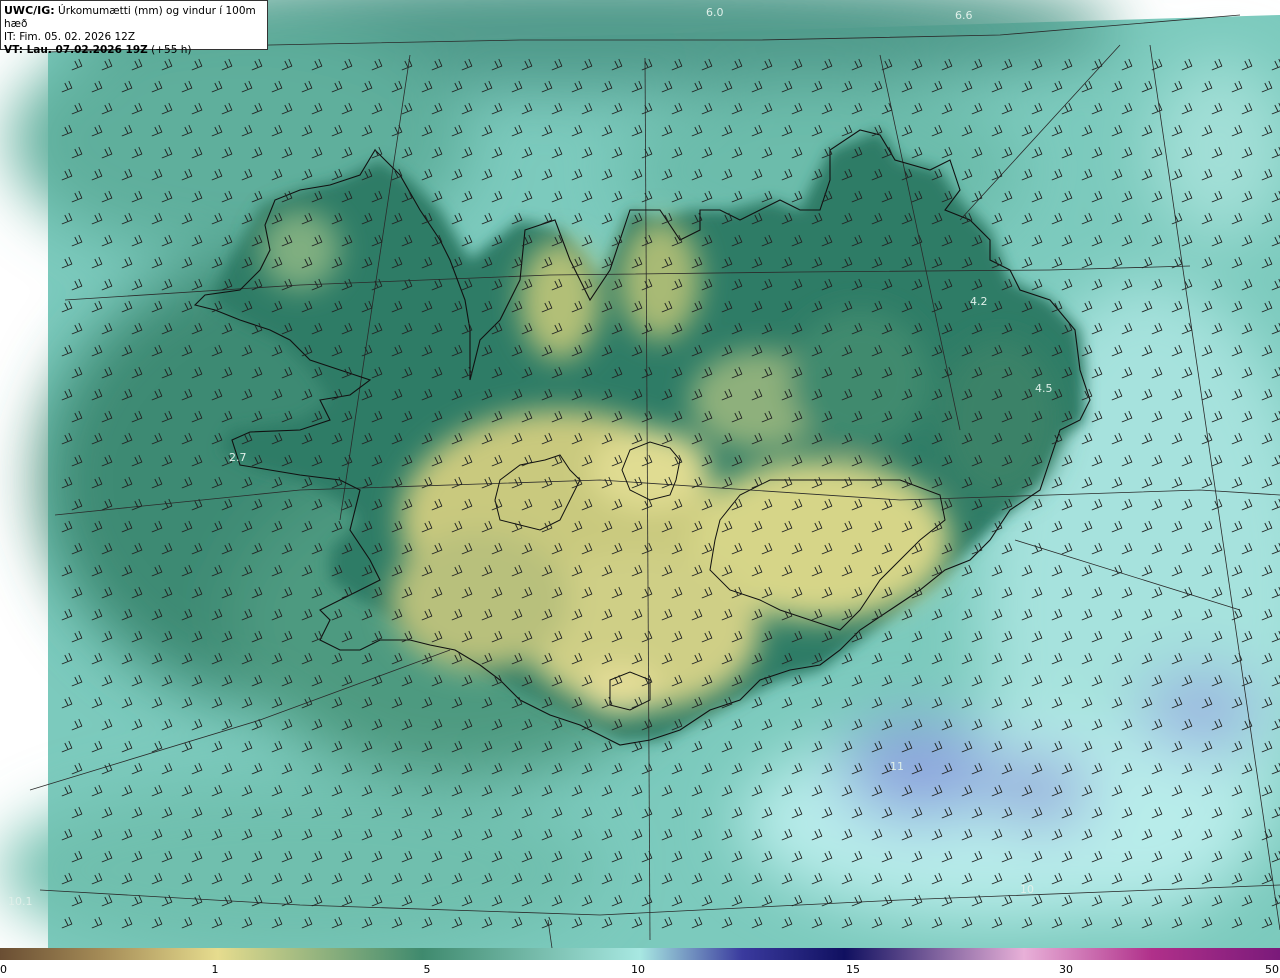 The image size is (1280, 978). What do you see at coordinates (853, 969) in the screenshot?
I see `colorbar-tick-15: 15` at bounding box center [853, 969].